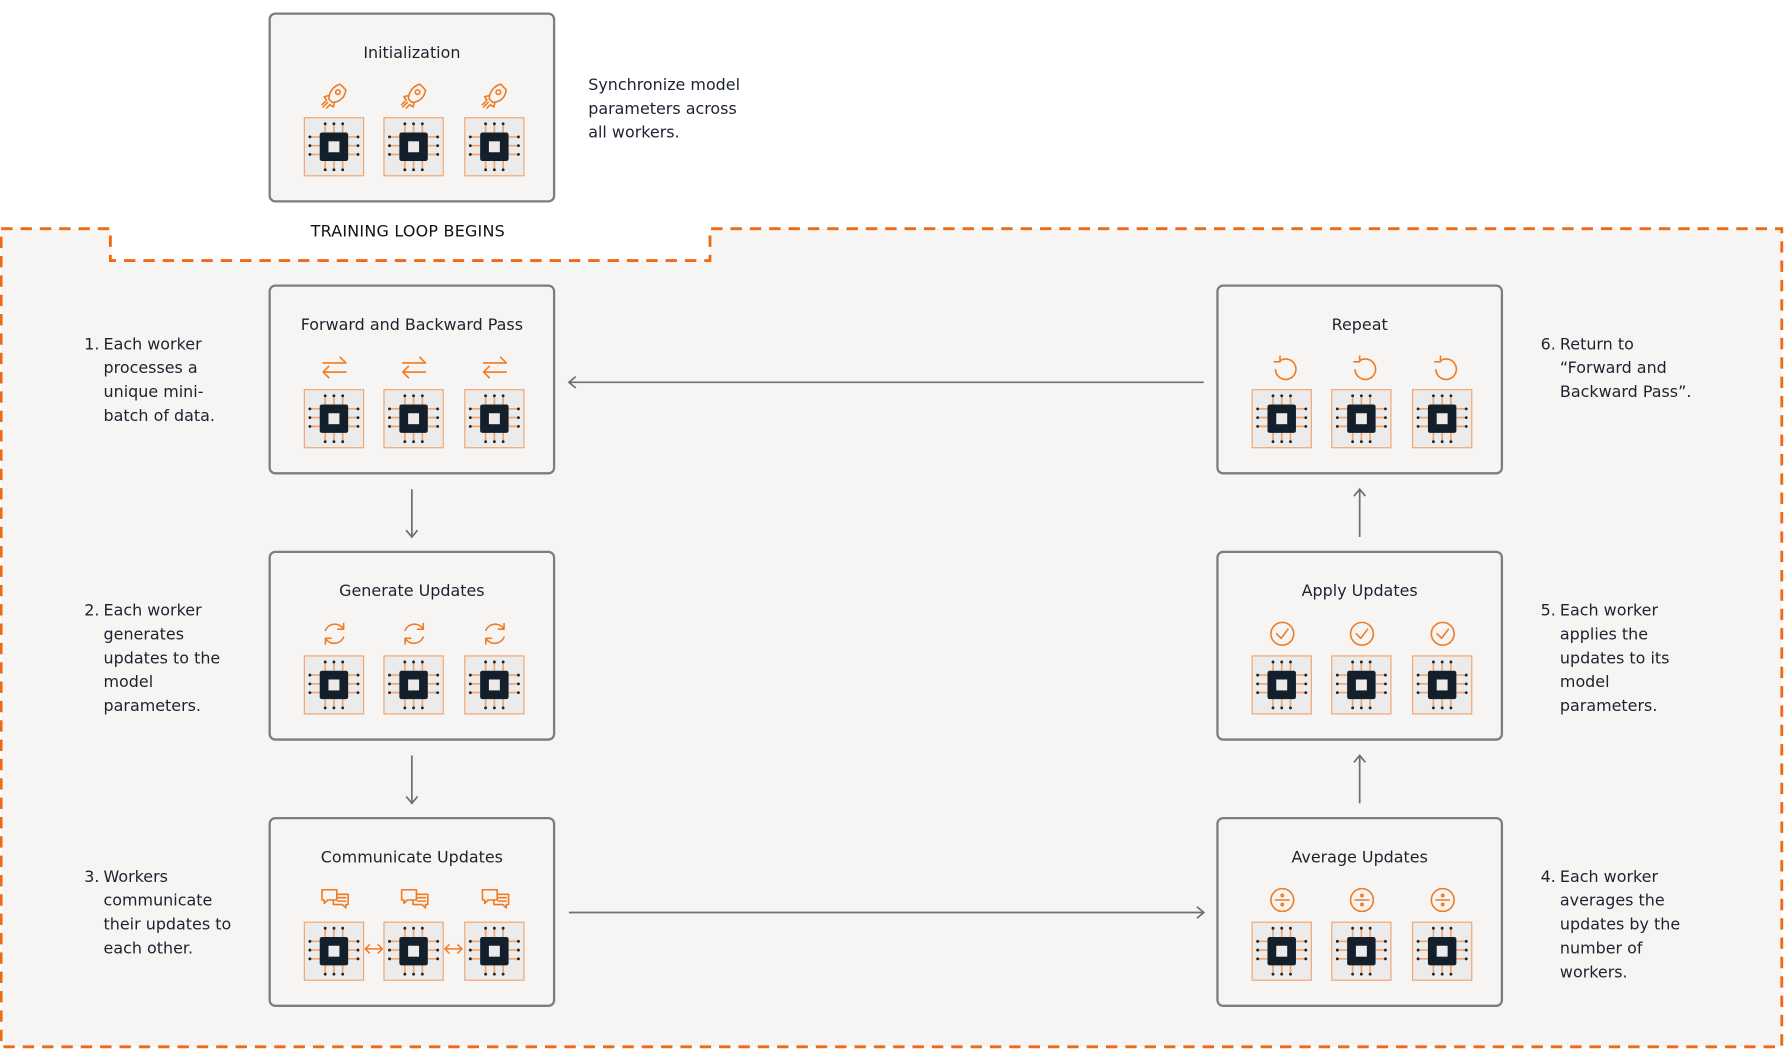 Image resolution: width=1784 pixels, height=1062 pixels. Describe the element at coordinates (407, 232) in the screenshot. I see `training-loop-label: TRAINING LOOP BEGINS` at that location.